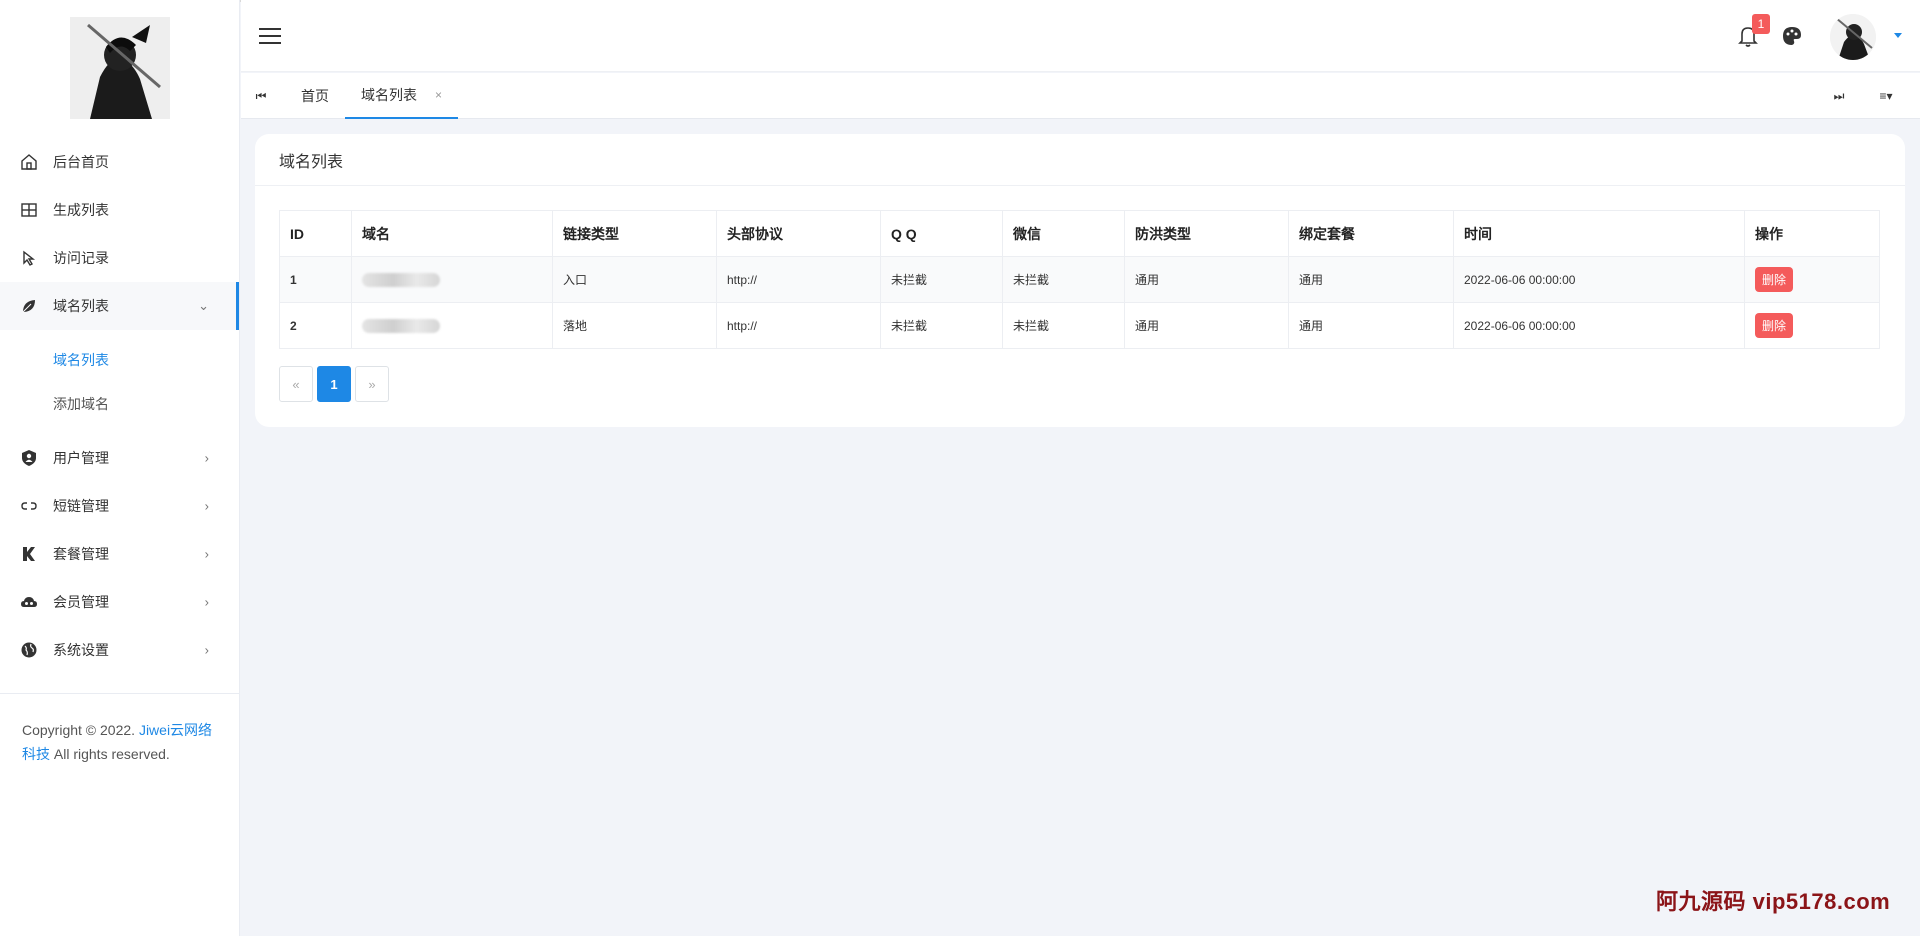  I want to click on cell-qq-status: 未拦截, so click(941, 279).